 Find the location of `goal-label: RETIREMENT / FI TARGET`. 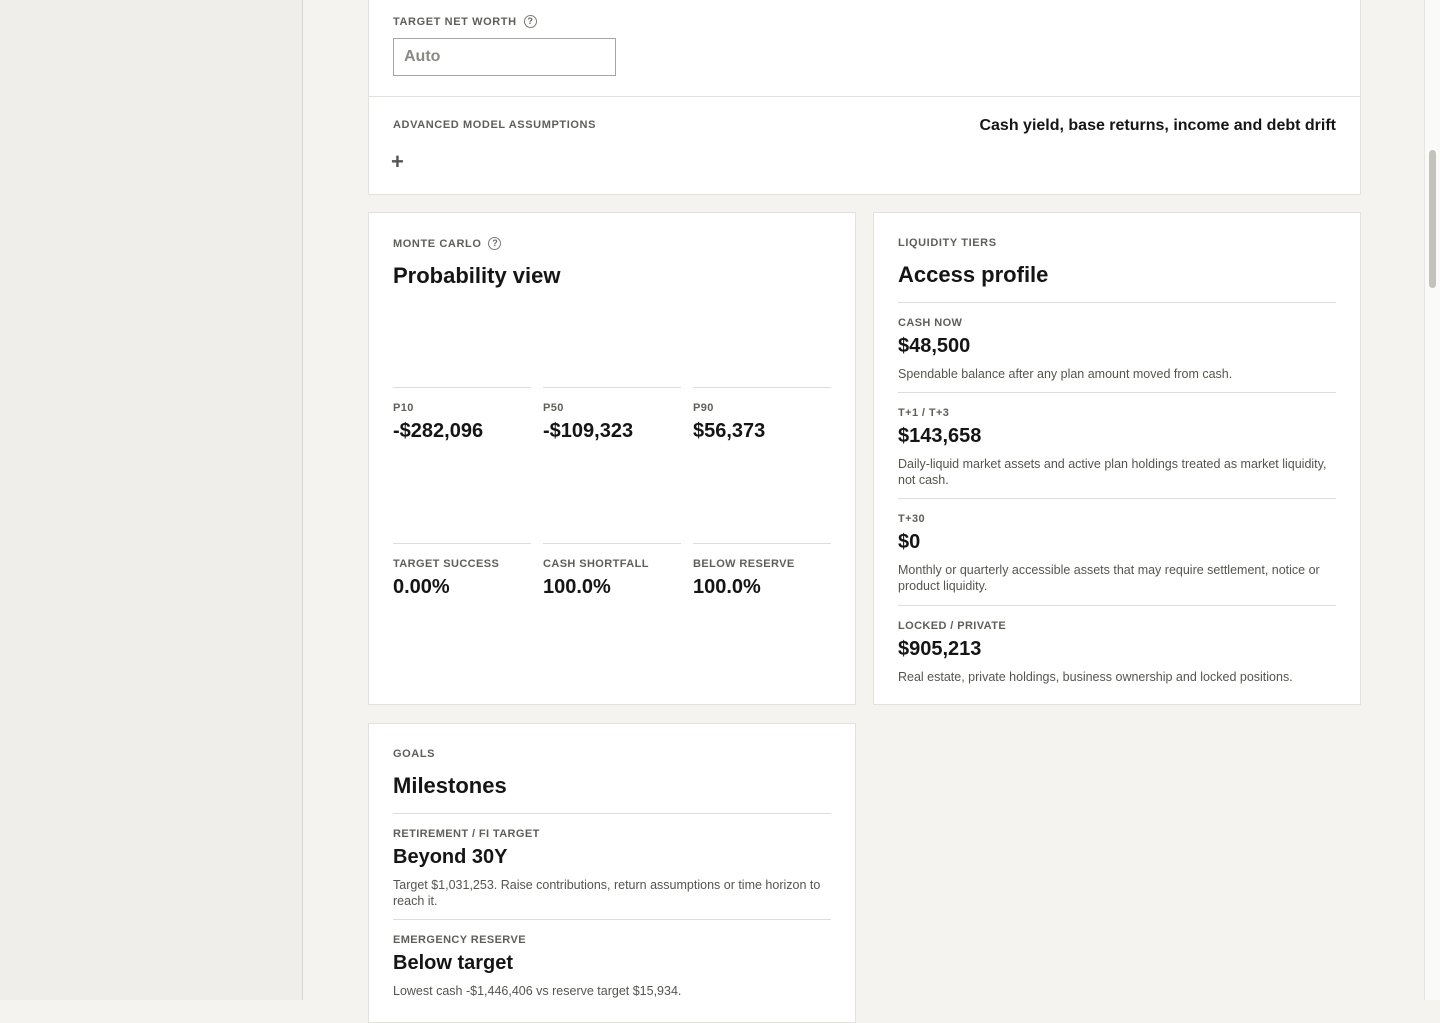

goal-label: RETIREMENT / FI TARGET is located at coordinates (466, 834).